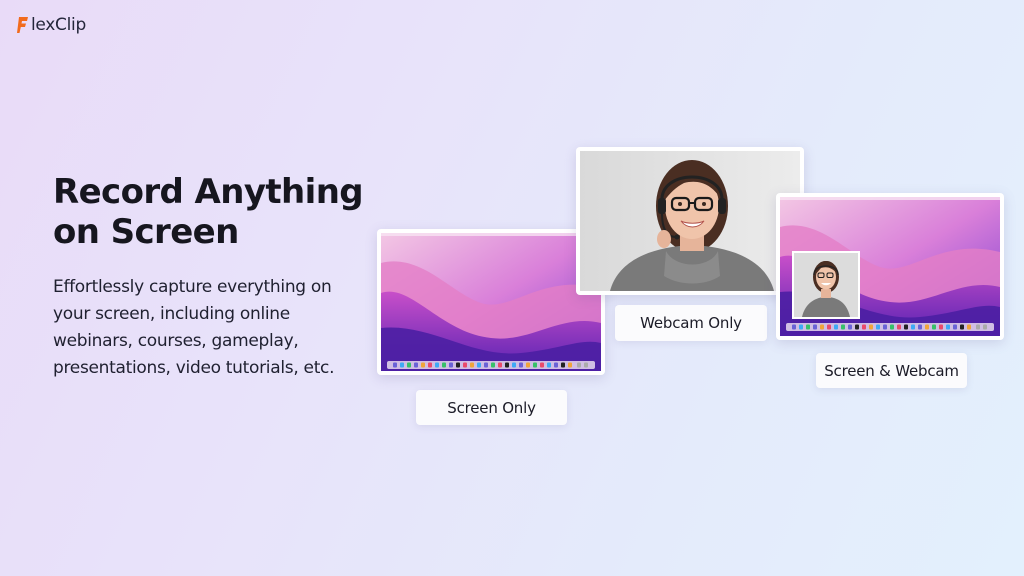  Describe the element at coordinates (22, 25) in the screenshot. I see `flexclip-logo-icon` at that location.